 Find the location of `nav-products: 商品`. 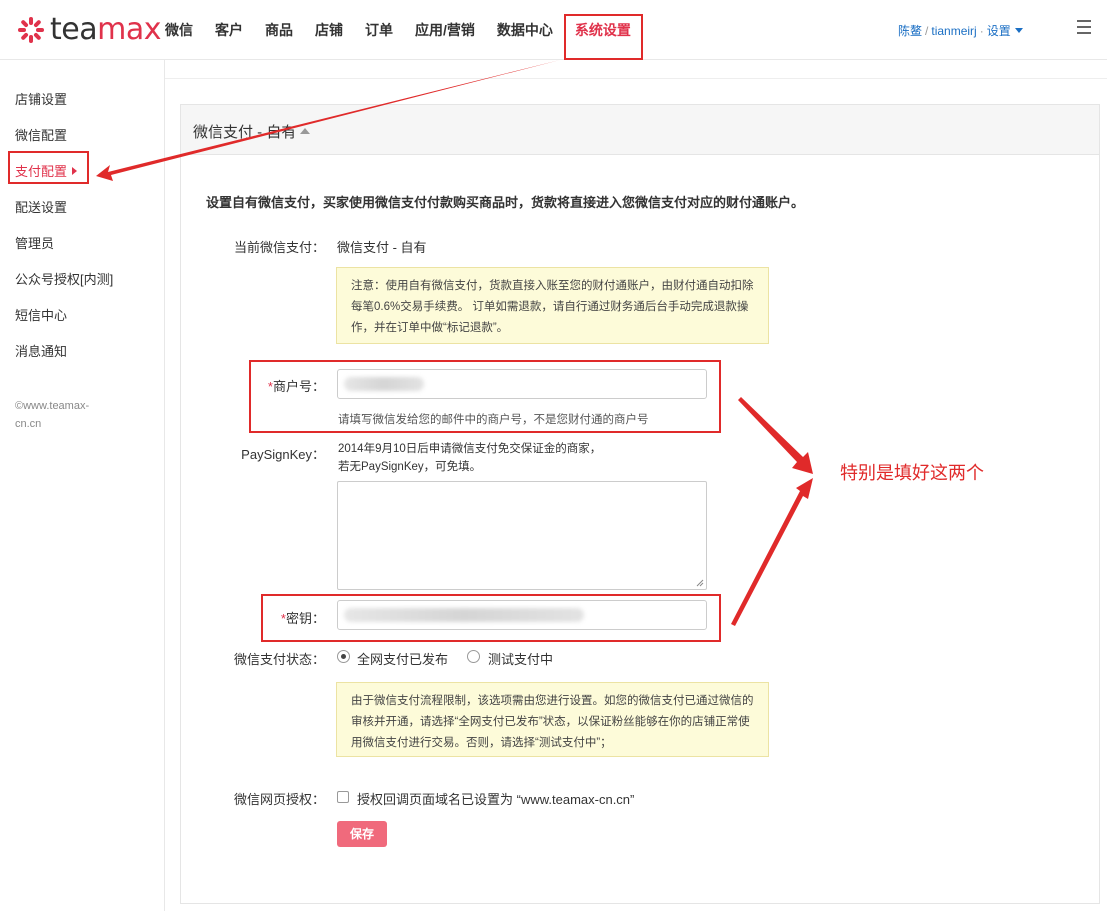

nav-products: 商品 is located at coordinates (279, 30).